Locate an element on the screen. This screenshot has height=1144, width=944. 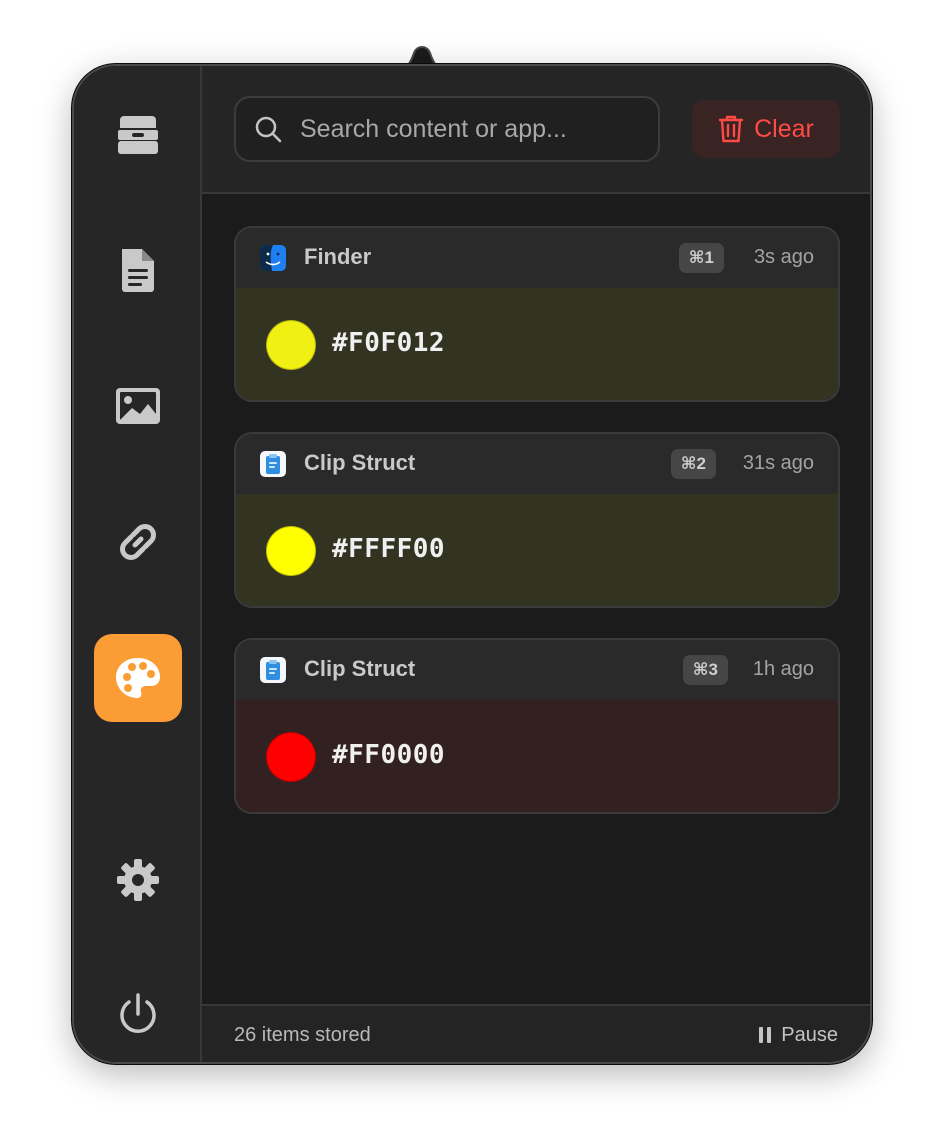
image-icon is located at coordinates (138, 406).